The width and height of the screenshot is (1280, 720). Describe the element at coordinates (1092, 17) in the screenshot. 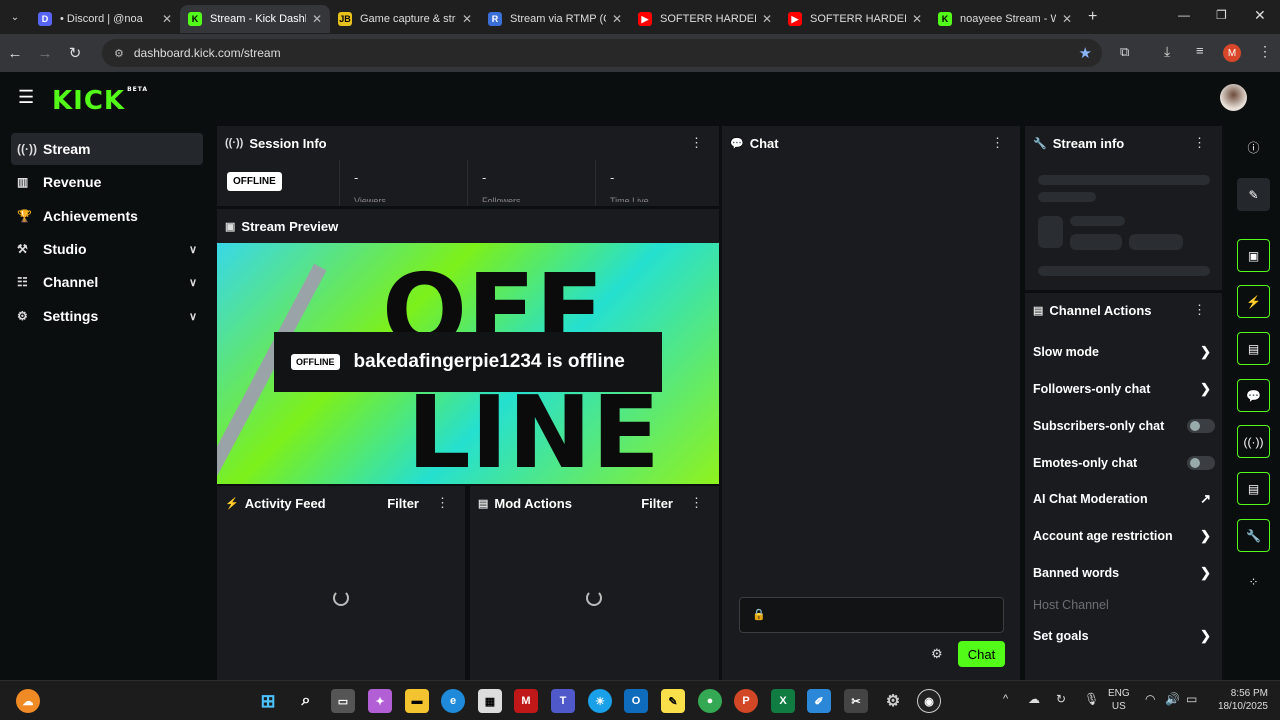

I see `new-tab-button: +` at that location.